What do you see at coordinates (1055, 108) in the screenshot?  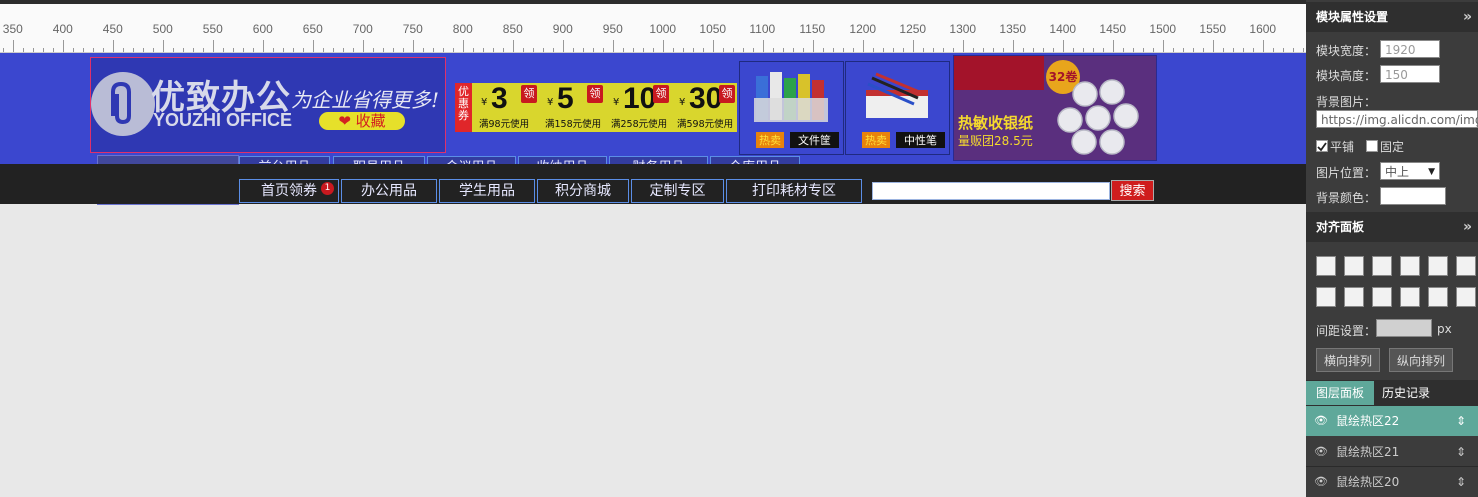 I see `product-thermal-paper: 32卷 热敏收银纸 量贩团28.5元` at bounding box center [1055, 108].